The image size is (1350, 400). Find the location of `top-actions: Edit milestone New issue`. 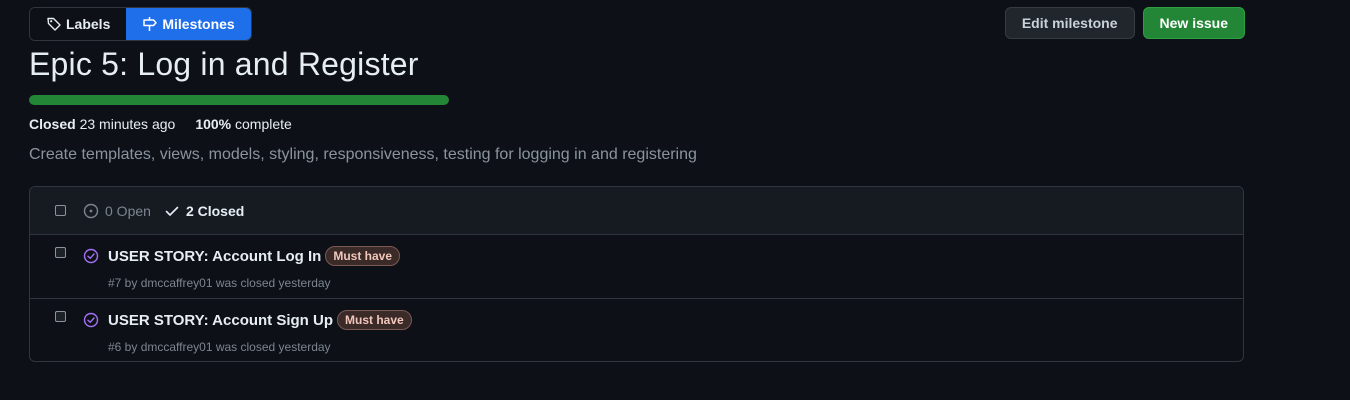

top-actions: Edit milestone New issue is located at coordinates (1124, 23).